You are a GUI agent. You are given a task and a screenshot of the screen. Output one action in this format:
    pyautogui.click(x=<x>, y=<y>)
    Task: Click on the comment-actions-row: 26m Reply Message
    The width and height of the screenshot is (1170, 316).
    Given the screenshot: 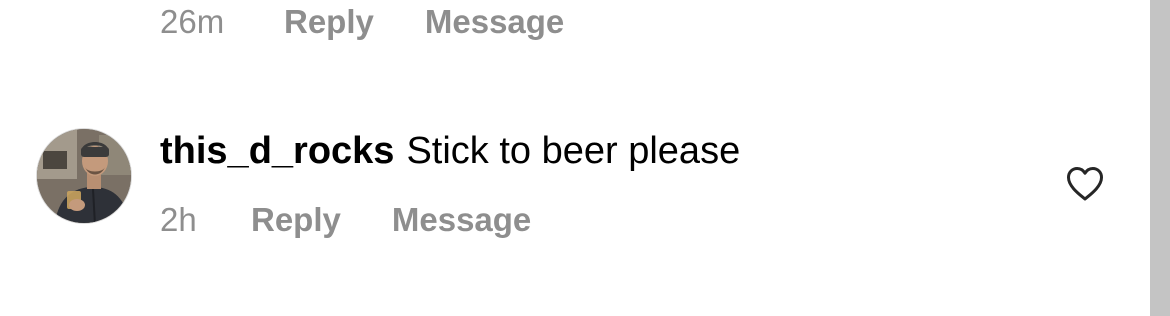 What is the action you would take?
    pyautogui.click(x=362, y=22)
    